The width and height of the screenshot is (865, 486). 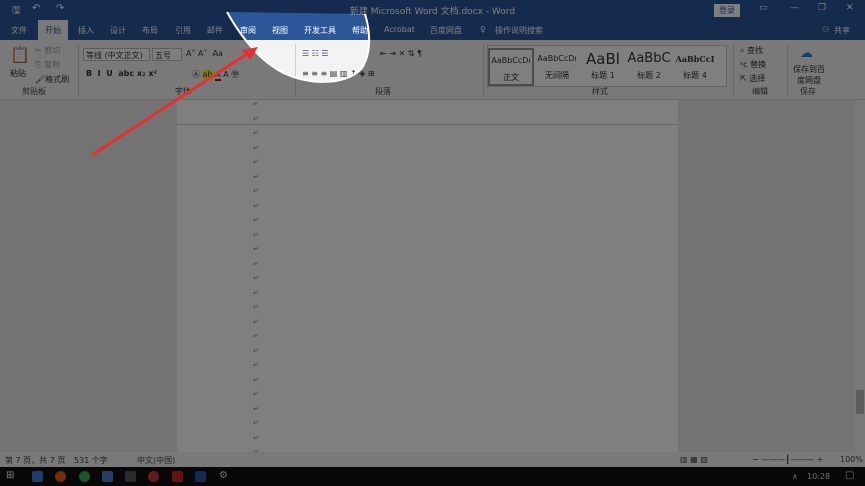 I want to click on language: 中文(中国), so click(x=156, y=460).